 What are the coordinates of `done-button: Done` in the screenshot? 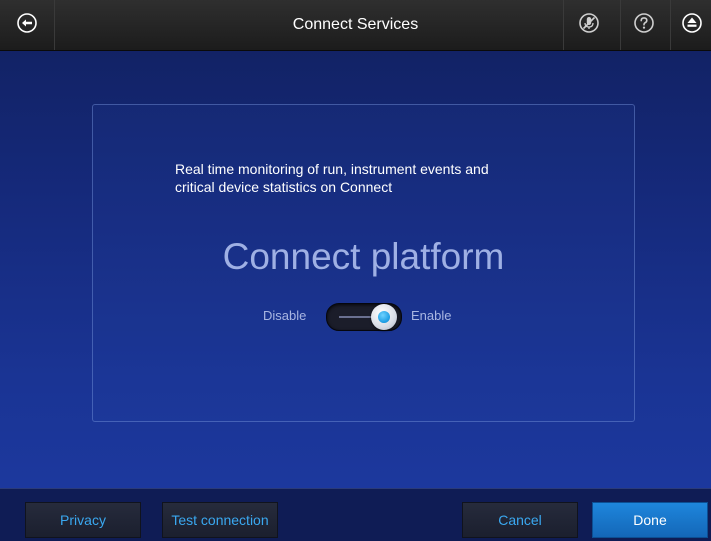 It's located at (650, 520).